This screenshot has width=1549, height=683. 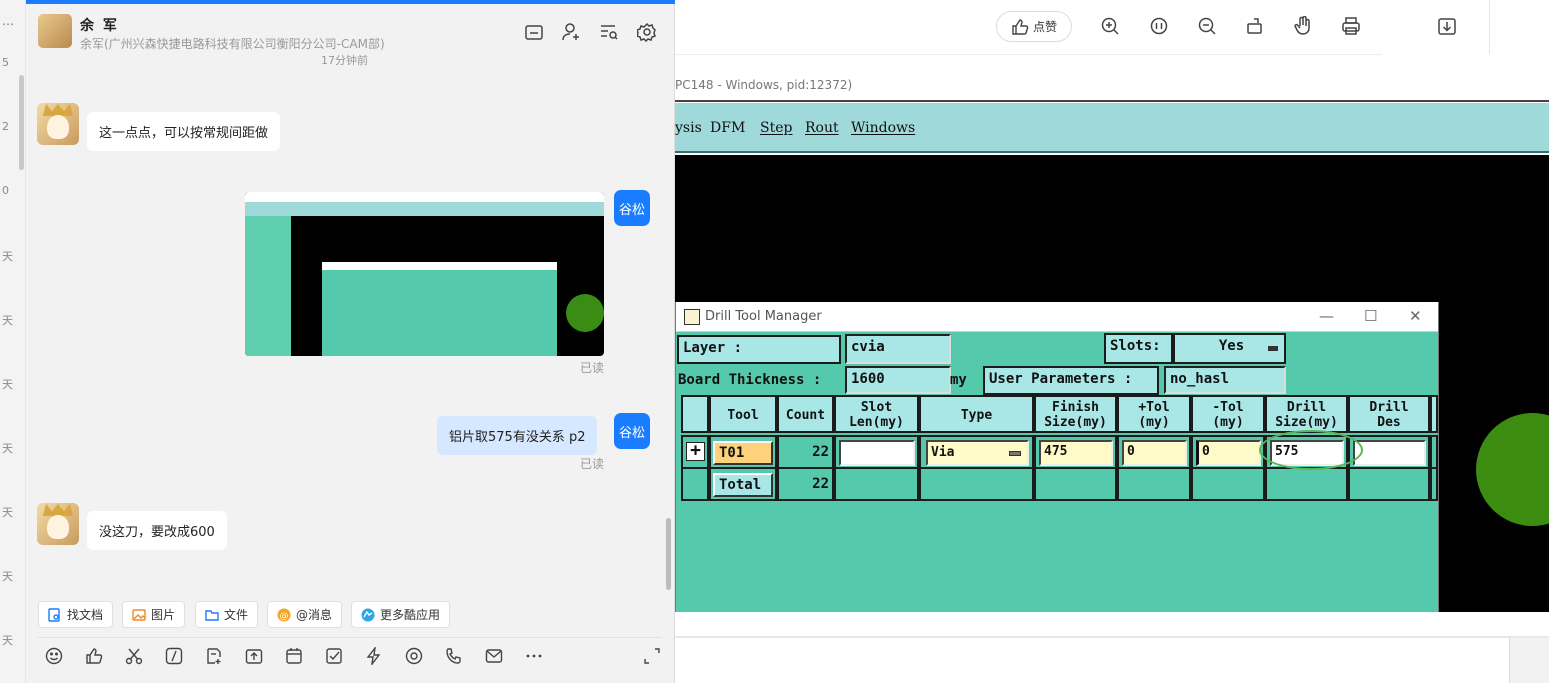 What do you see at coordinates (898, 380) in the screenshot?
I see `board-thickness-field: 1600` at bounding box center [898, 380].